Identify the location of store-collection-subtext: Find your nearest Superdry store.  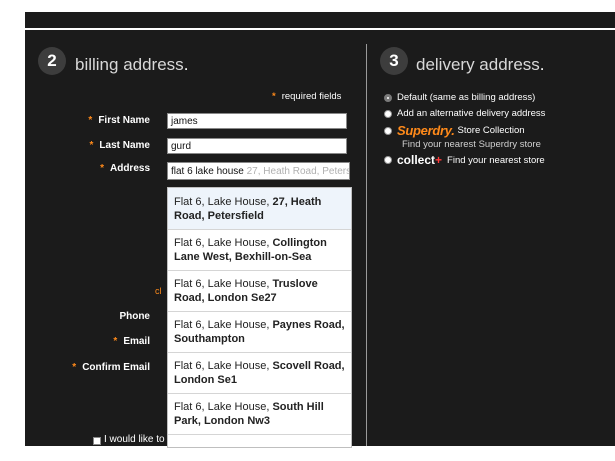
(471, 144).